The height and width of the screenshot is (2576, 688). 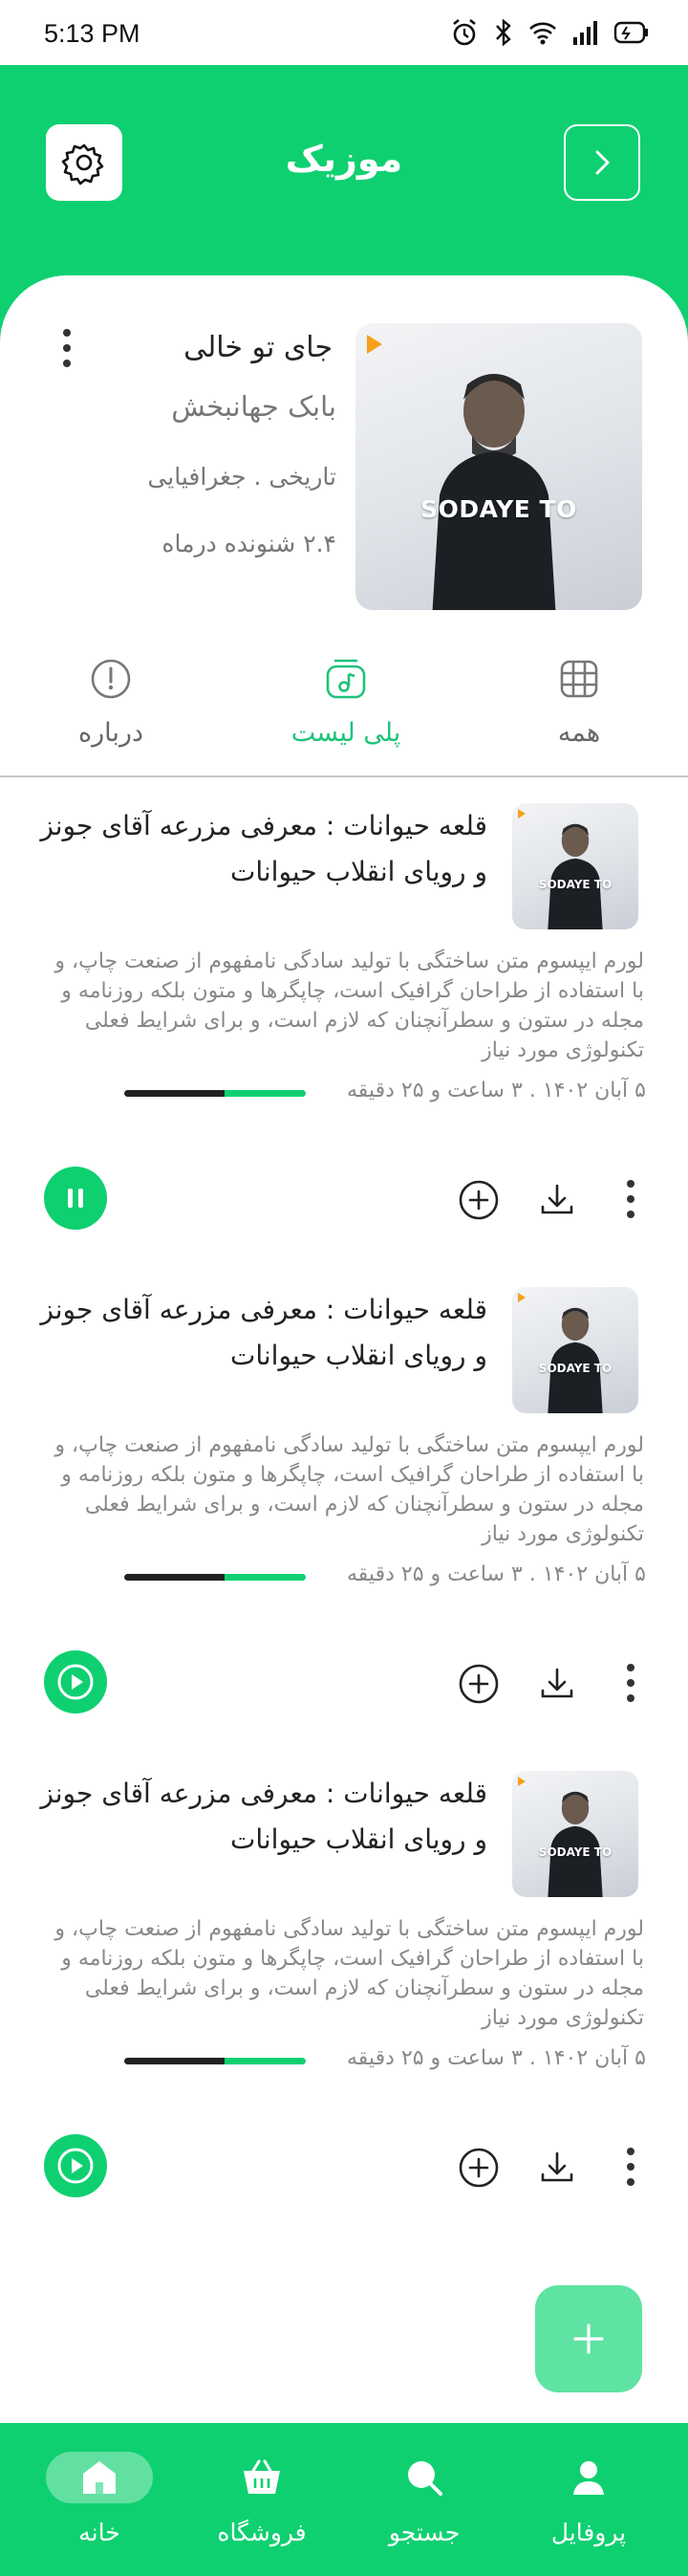 I want to click on playlist-icon, so click(x=346, y=679).